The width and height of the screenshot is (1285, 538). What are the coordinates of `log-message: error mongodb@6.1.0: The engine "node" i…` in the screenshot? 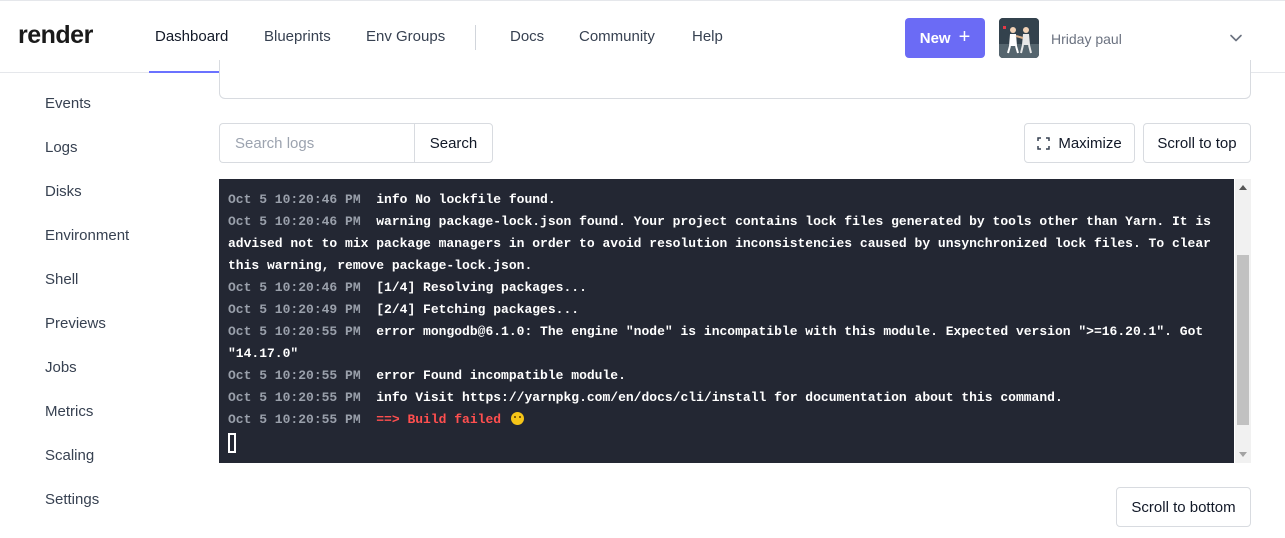 It's located at (719, 342).